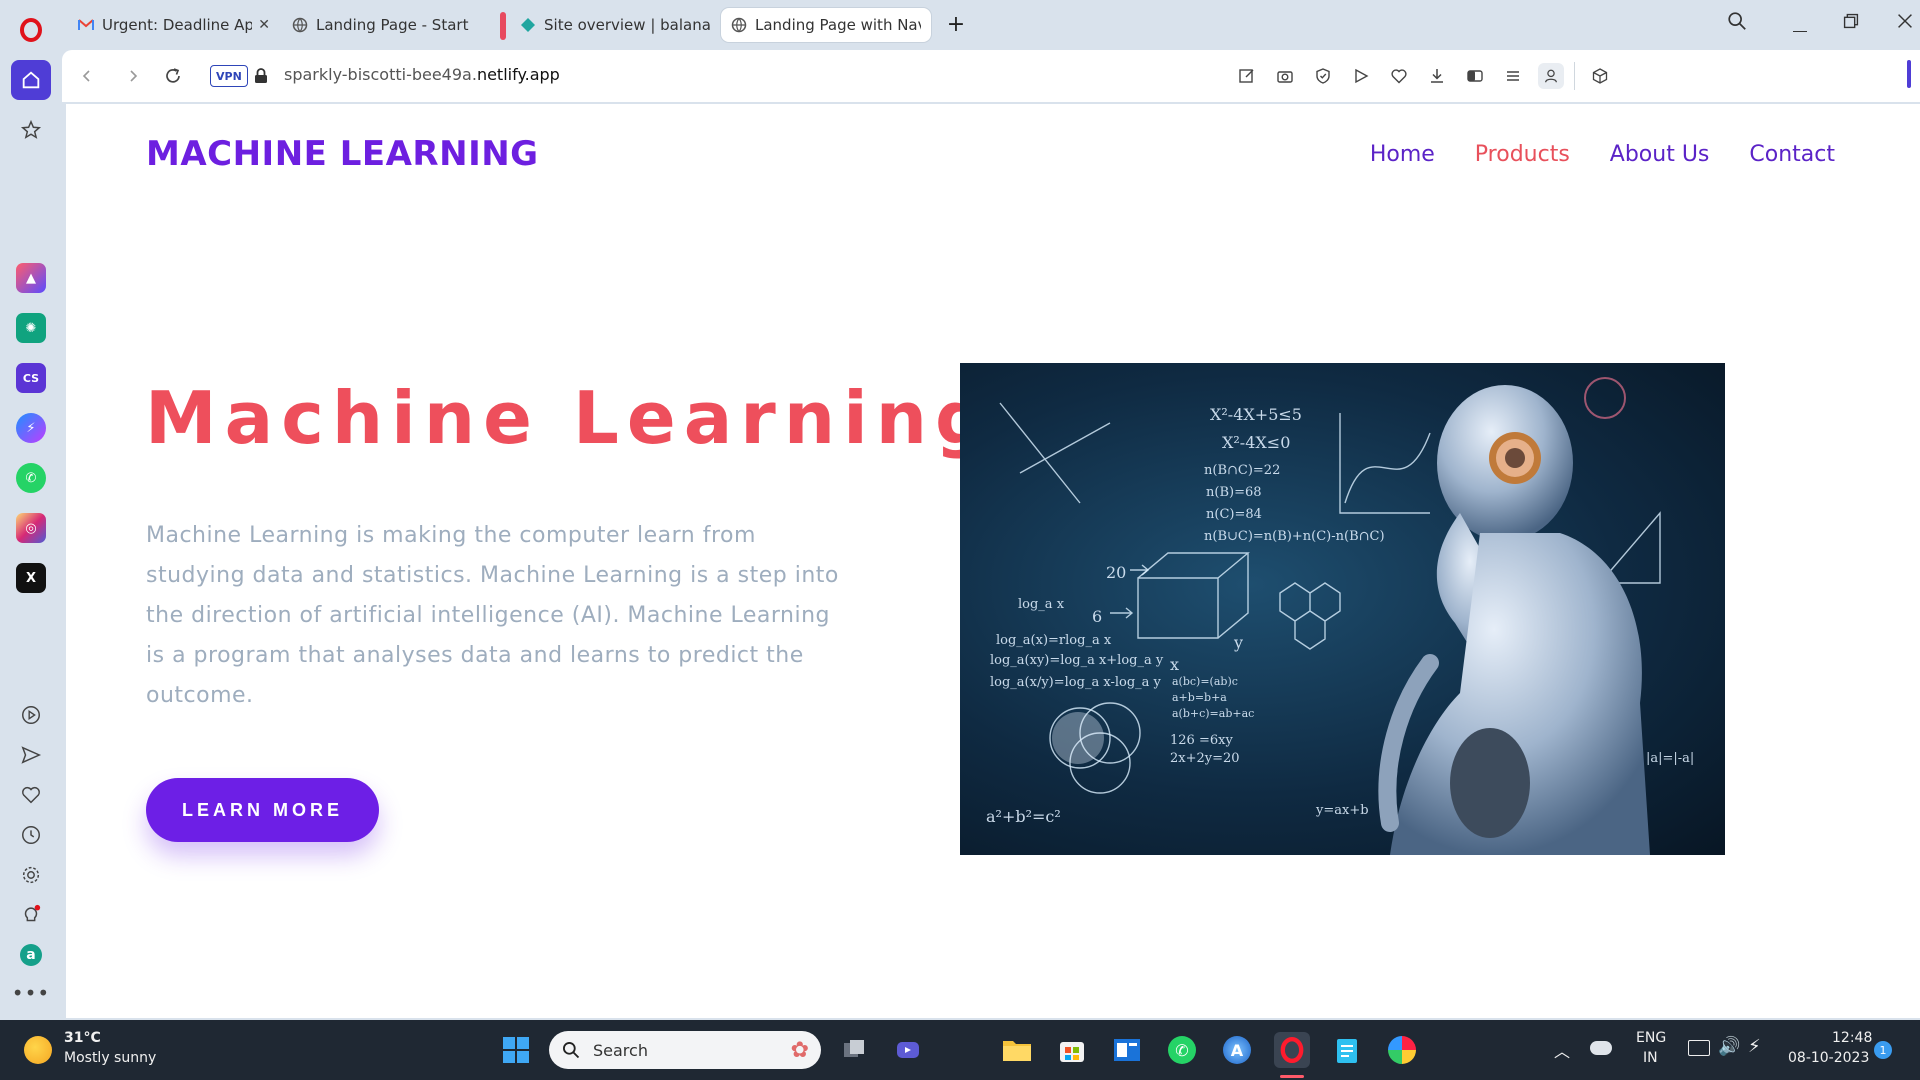  I want to click on toolbar-divider, so click(1574, 76).